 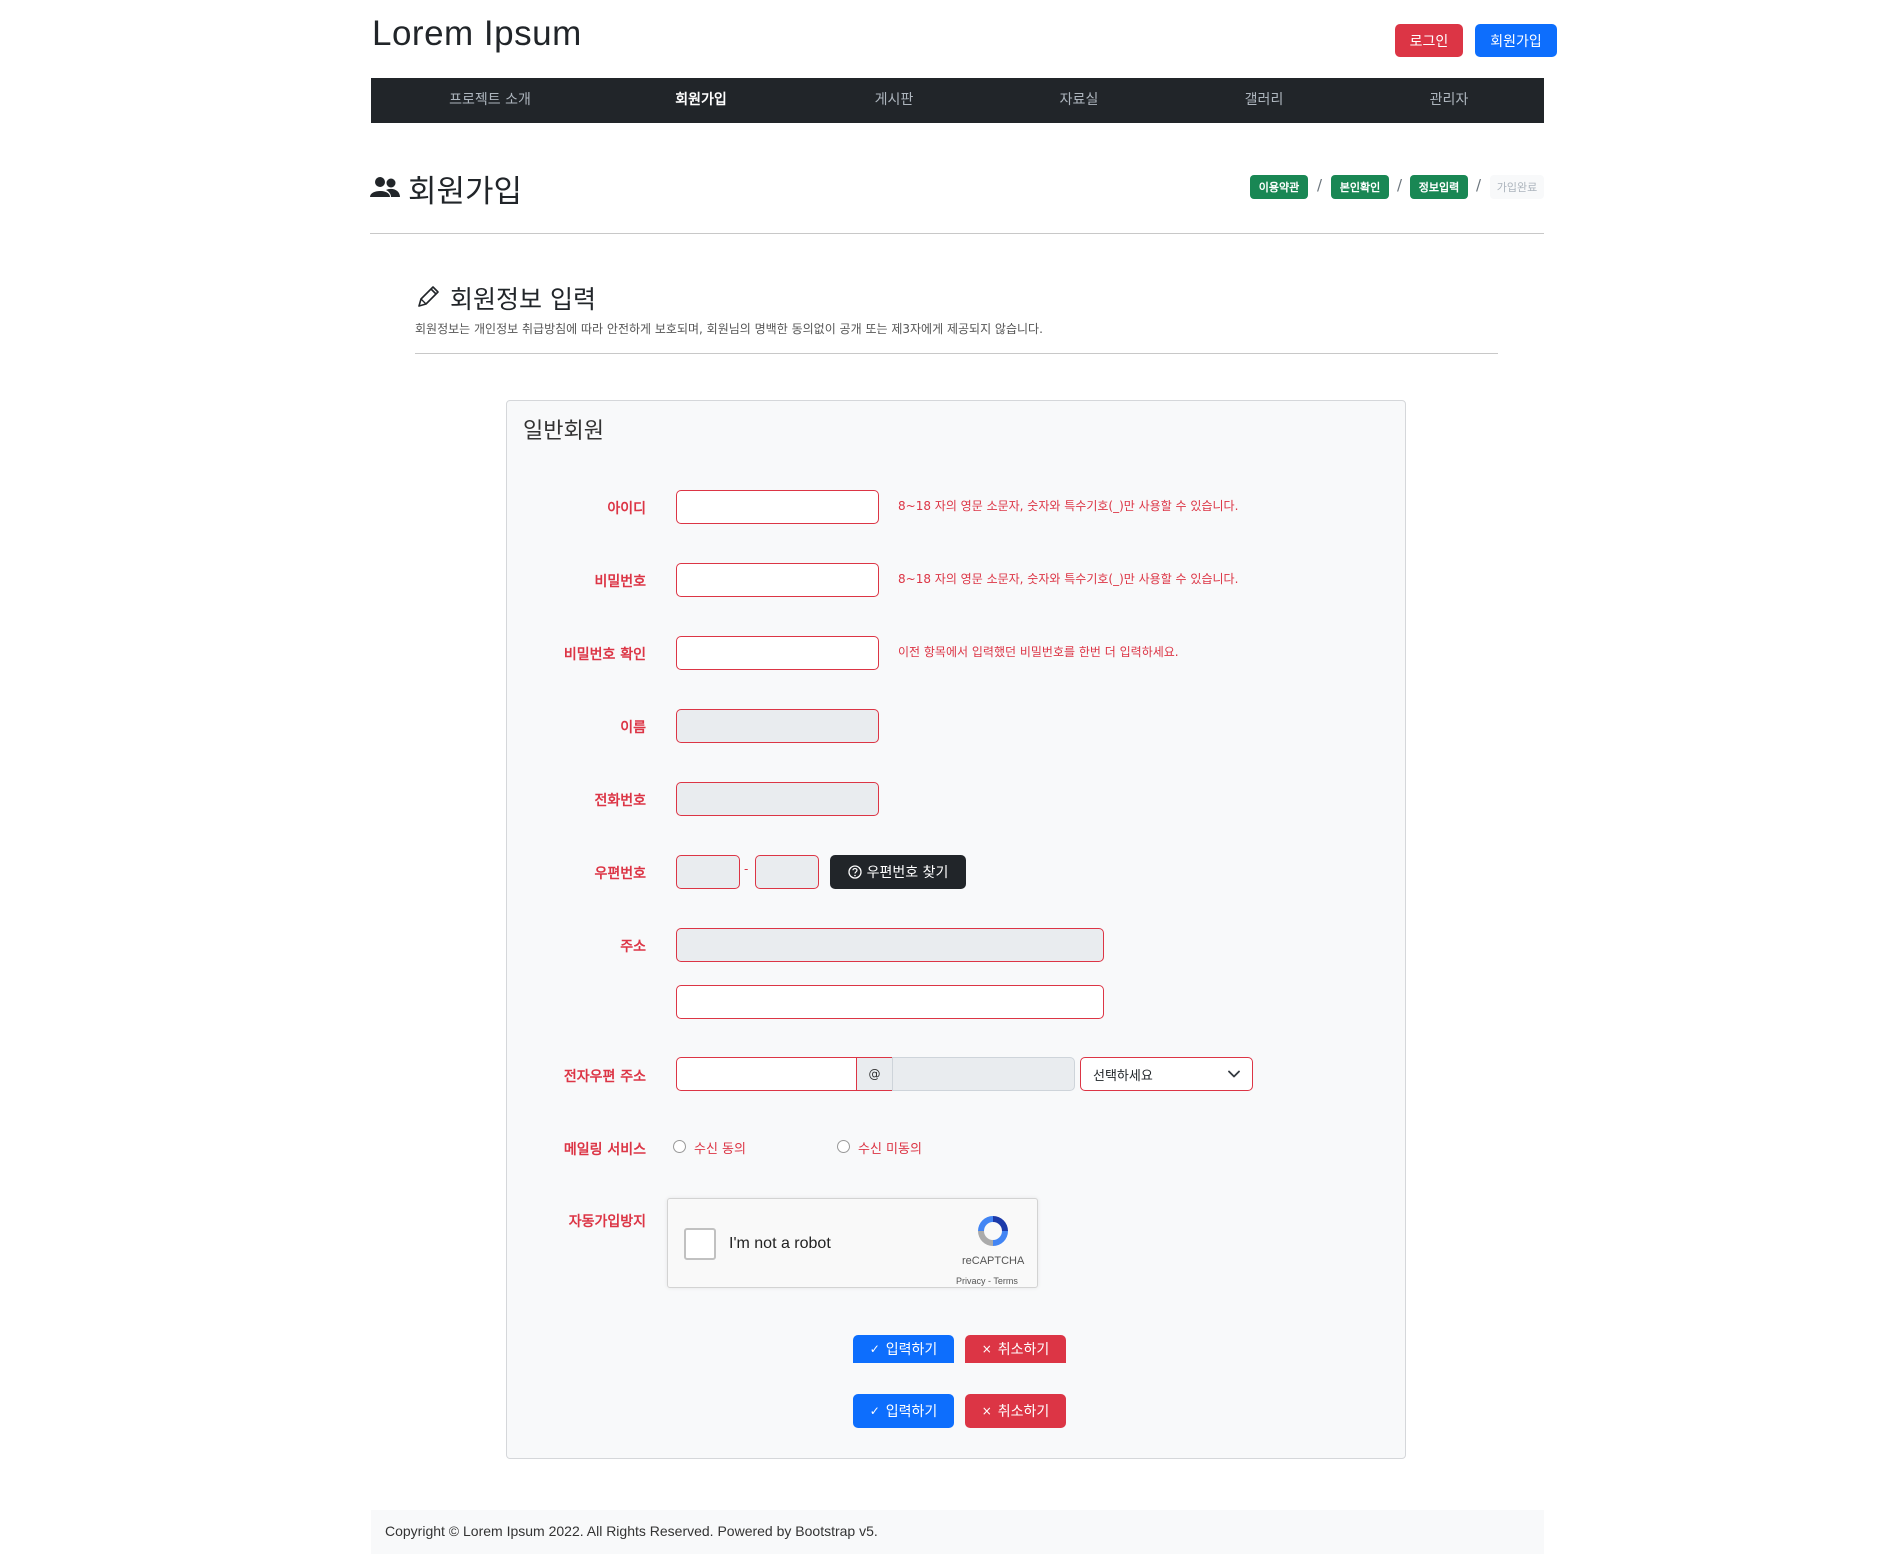 What do you see at coordinates (854, 872) in the screenshot?
I see `question-circle-icon` at bounding box center [854, 872].